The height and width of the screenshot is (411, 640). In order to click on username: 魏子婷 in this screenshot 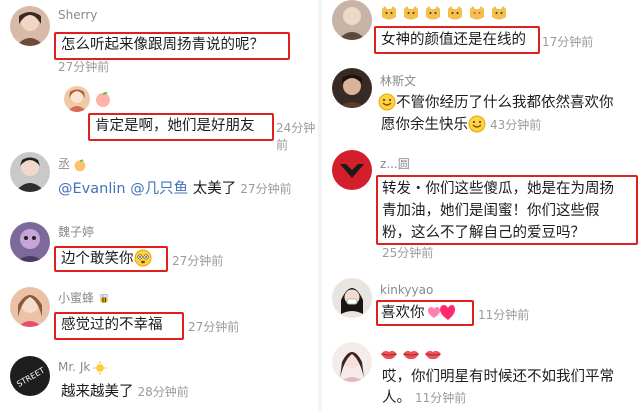, I will do `click(76, 231)`.